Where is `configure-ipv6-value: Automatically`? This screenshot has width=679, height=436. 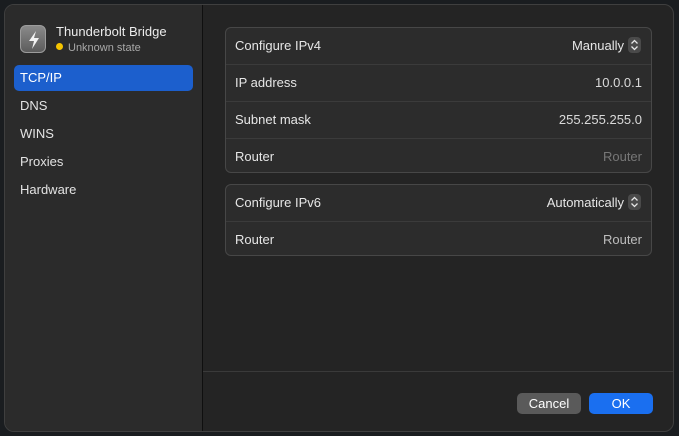
configure-ipv6-value: Automatically is located at coordinates (585, 202).